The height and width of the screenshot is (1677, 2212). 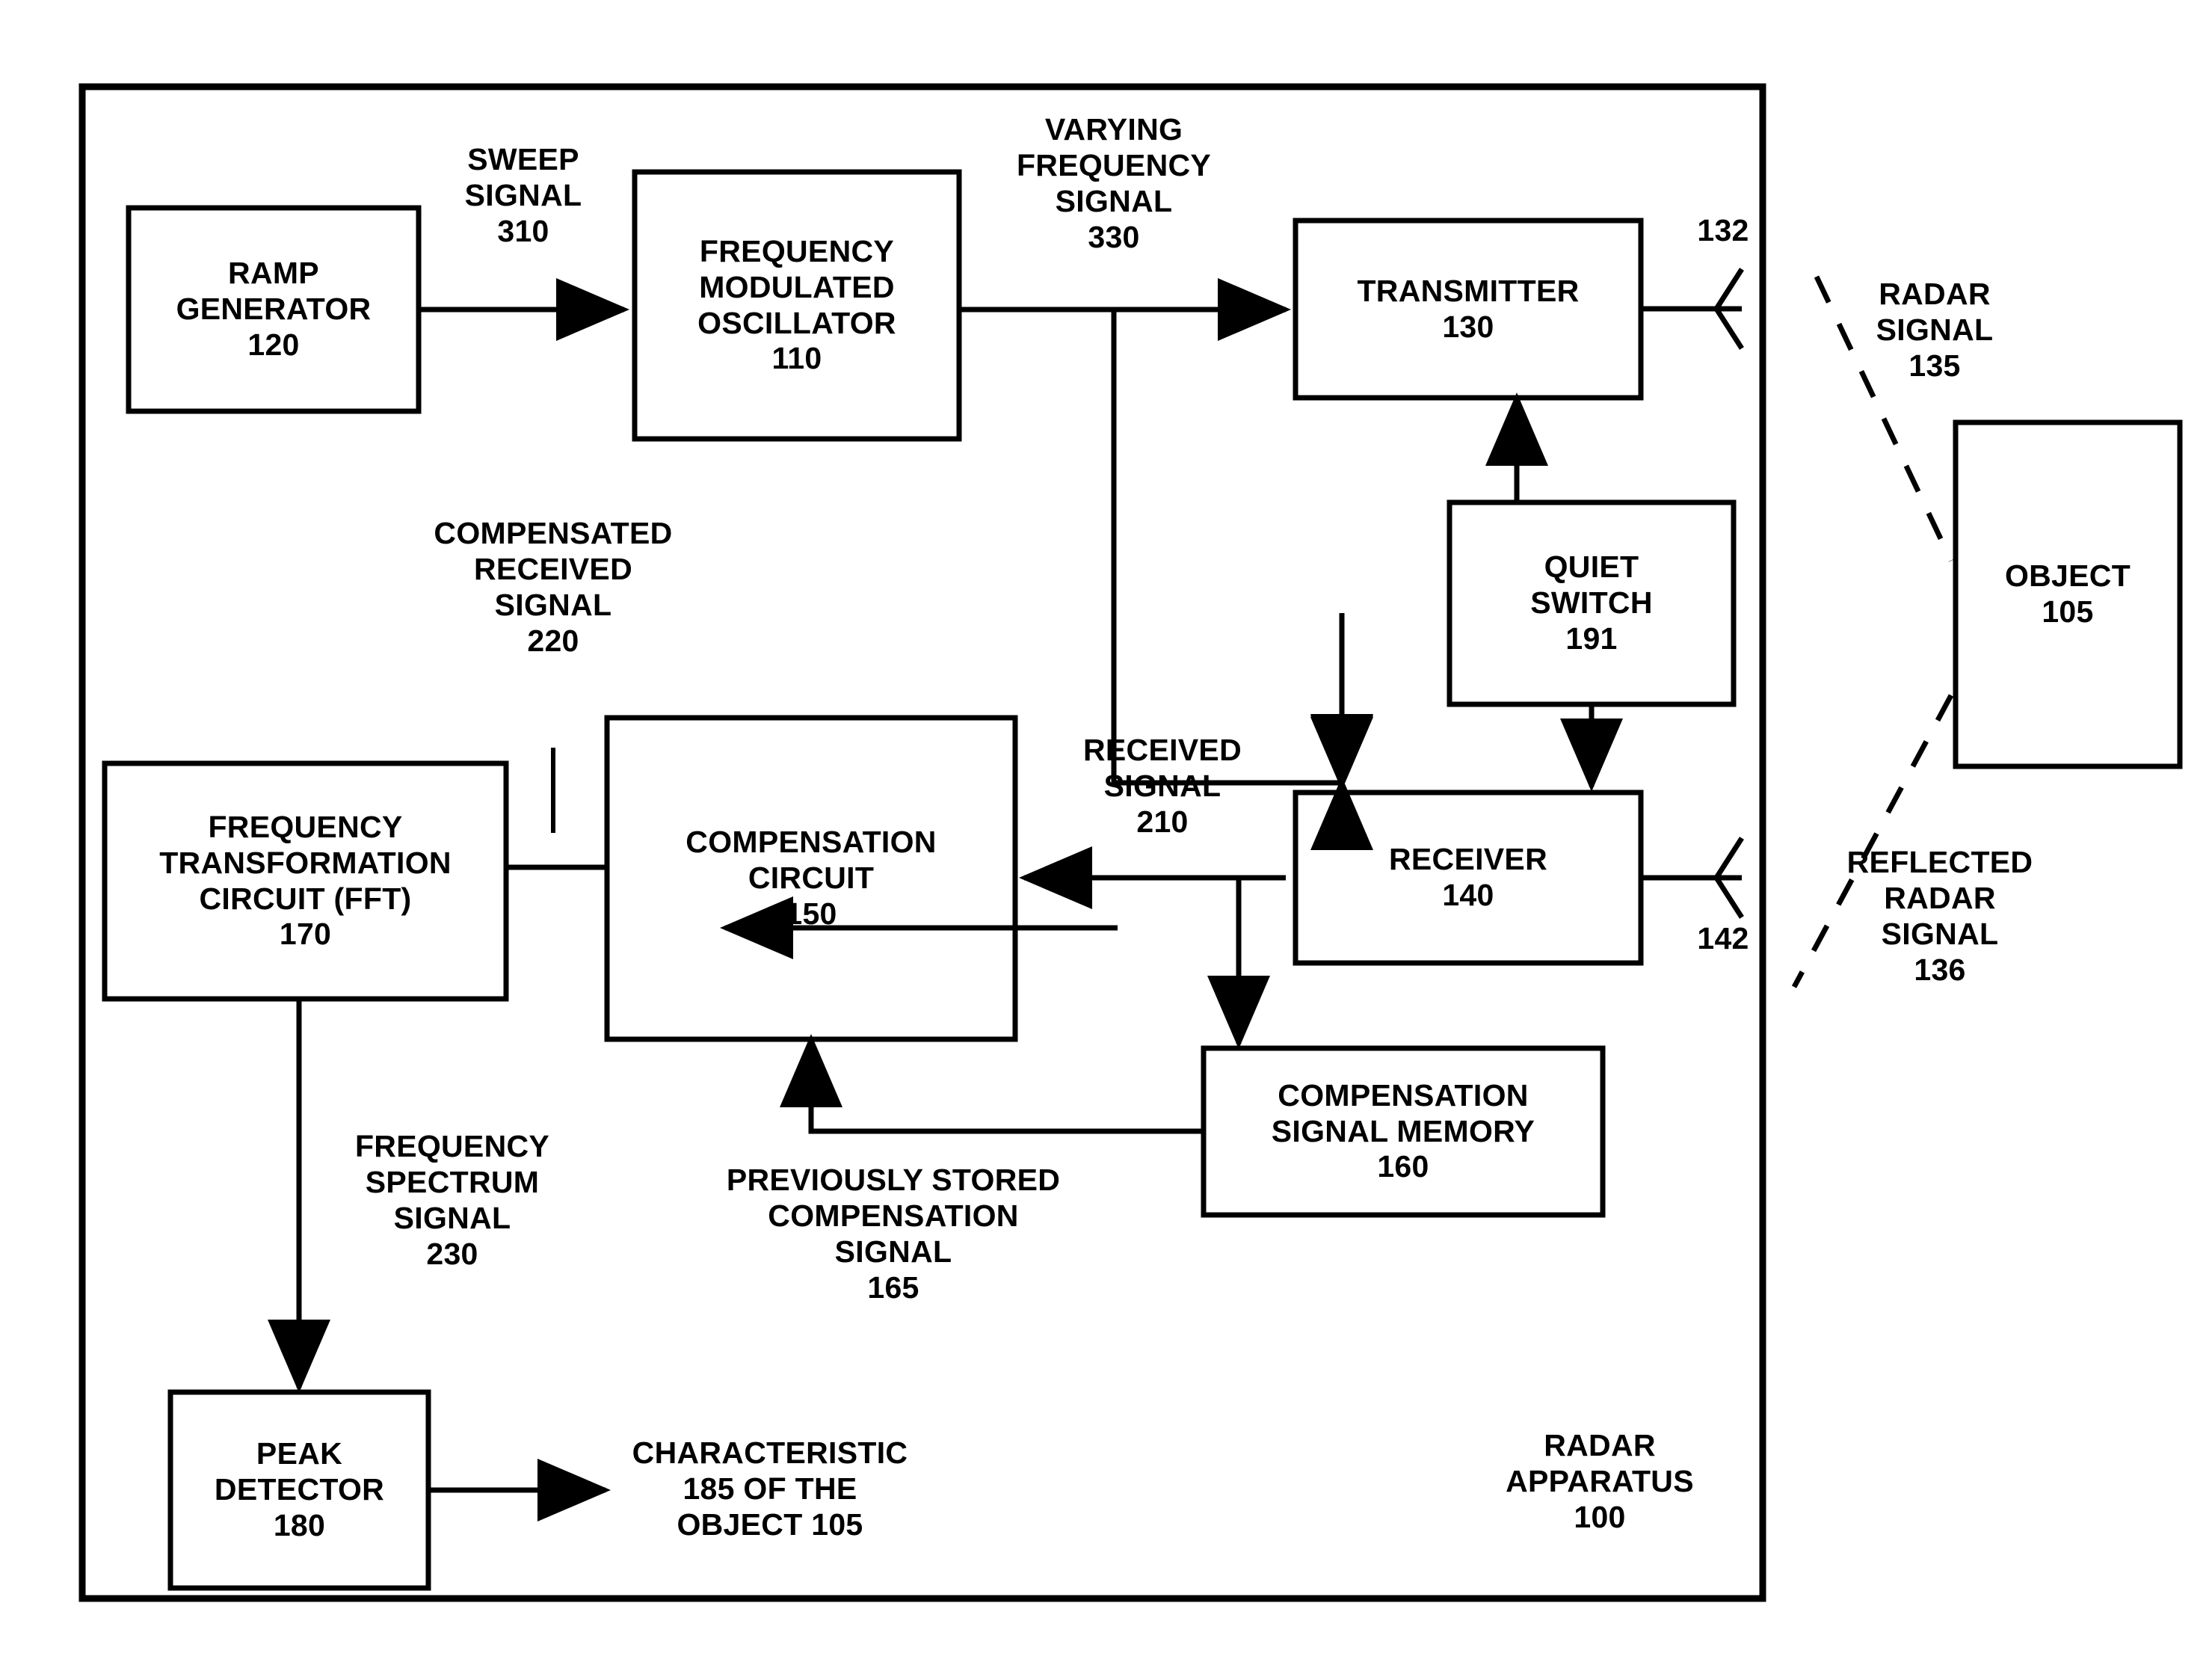 What do you see at coordinates (1591, 603) in the screenshot?
I see `quiet-switch-label: QUIET SWITCH 191` at bounding box center [1591, 603].